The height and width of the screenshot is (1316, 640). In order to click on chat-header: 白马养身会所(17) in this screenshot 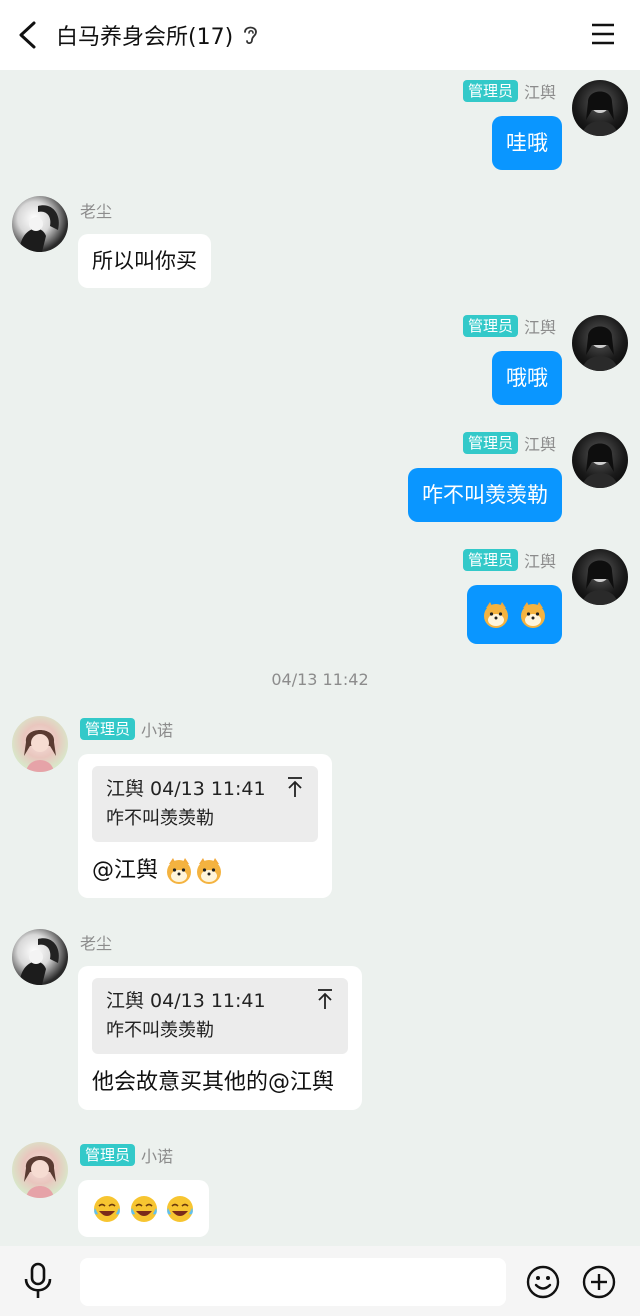, I will do `click(320, 35)`.